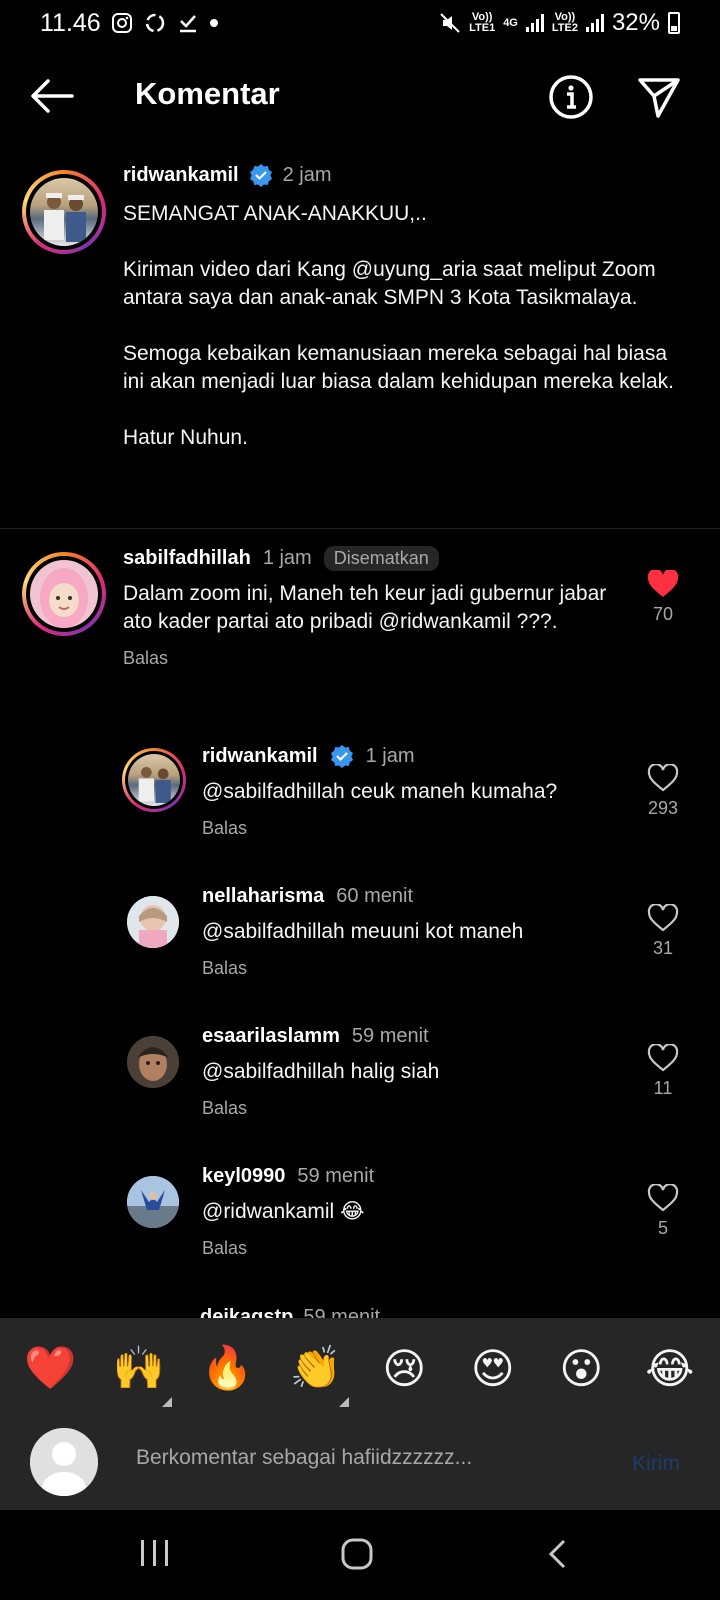 The image size is (720, 1600). Describe the element at coordinates (571, 97) in the screenshot. I see `info-icon` at that location.